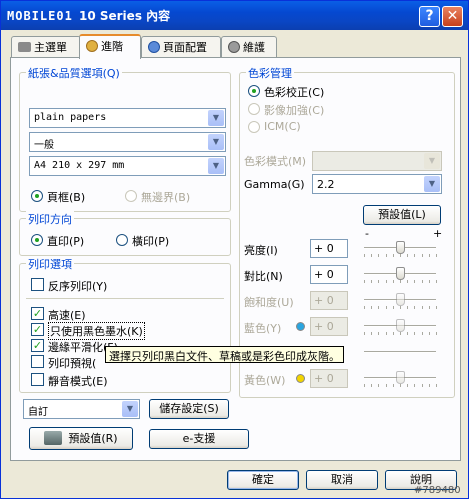 This screenshot has width=469, height=499. What do you see at coordinates (66, 241) in the screenshot?
I see `portrait-label: 直印(P)` at bounding box center [66, 241].